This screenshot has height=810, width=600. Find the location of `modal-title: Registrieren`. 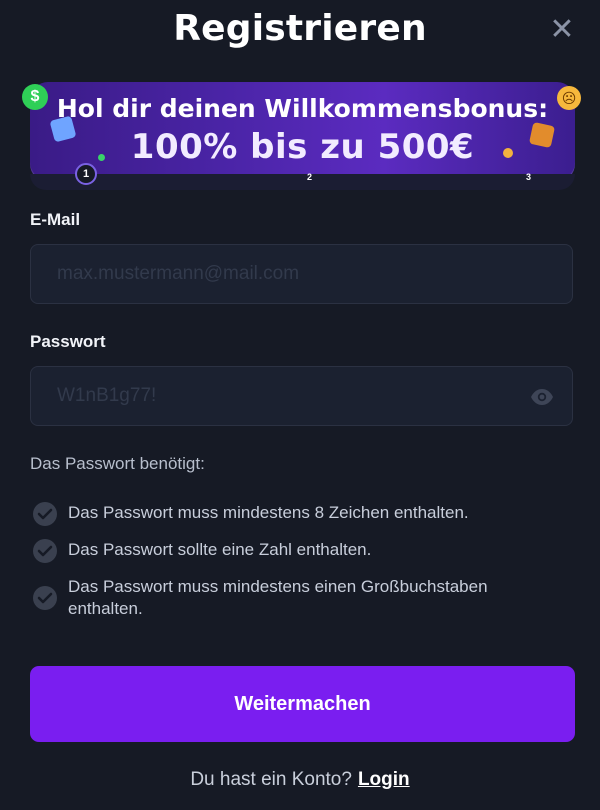

modal-title: Registrieren is located at coordinates (300, 28).